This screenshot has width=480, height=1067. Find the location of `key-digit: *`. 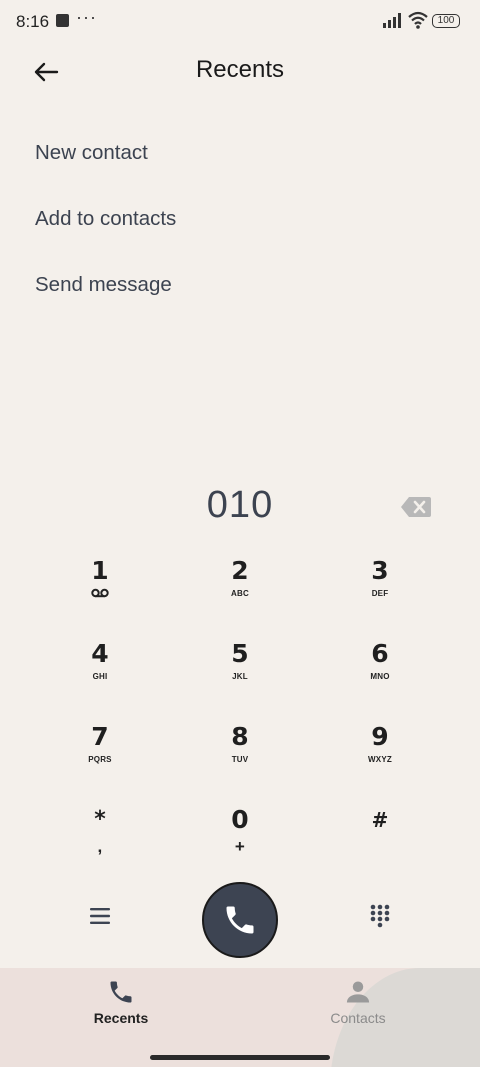

key-digit: * is located at coordinates (100, 819).